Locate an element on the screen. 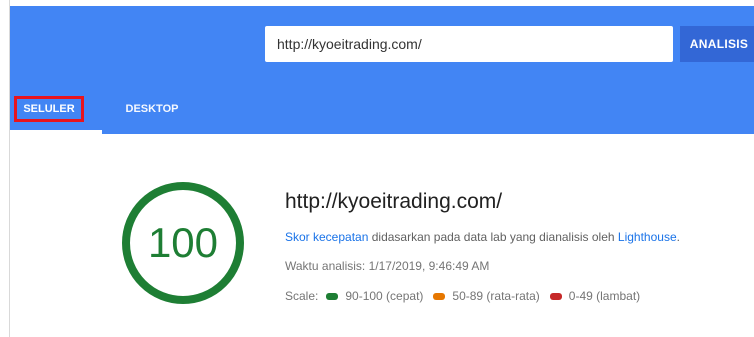 The image size is (754, 337). score-gauge: 100 is located at coordinates (183, 243).